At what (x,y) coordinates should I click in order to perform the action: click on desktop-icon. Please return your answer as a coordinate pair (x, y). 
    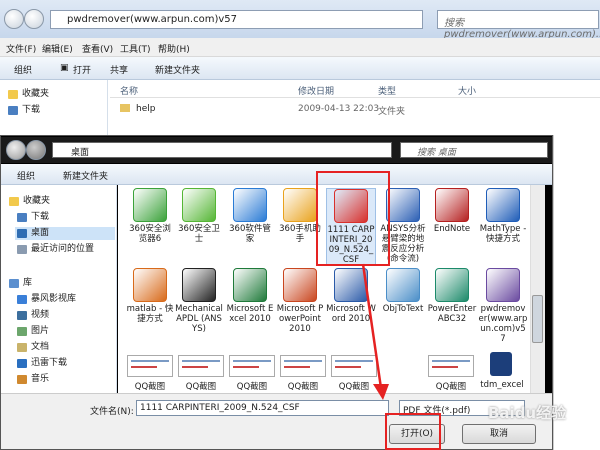
    Looking at the image, I should click on (22, 233).